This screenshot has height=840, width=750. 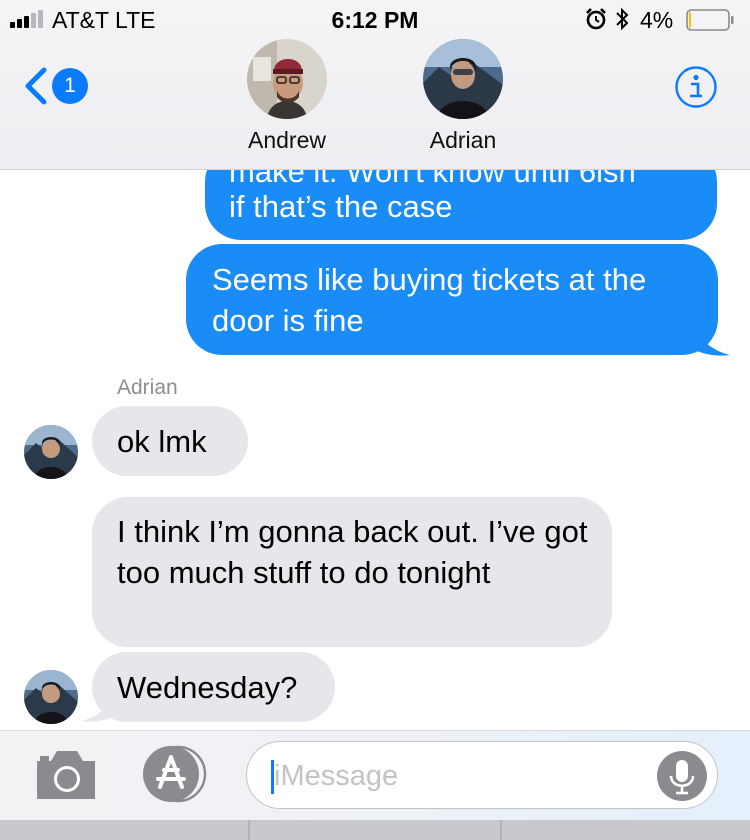 What do you see at coordinates (596, 19) in the screenshot?
I see `alarm-icon` at bounding box center [596, 19].